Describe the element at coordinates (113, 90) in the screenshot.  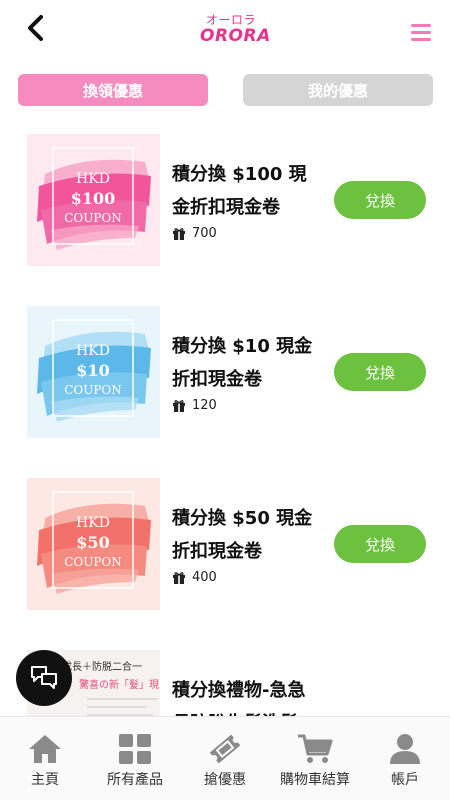
I see `tab-redeem-offers: 換領優惠` at that location.